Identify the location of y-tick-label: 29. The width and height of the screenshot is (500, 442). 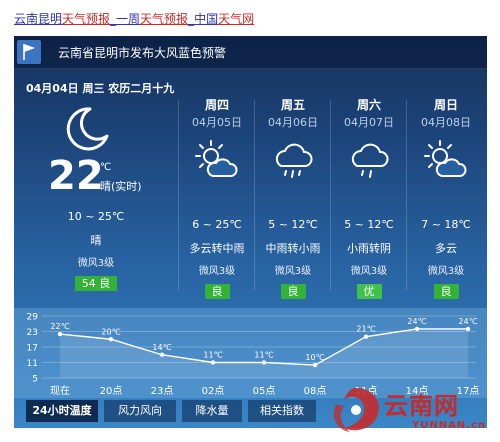
(33, 318).